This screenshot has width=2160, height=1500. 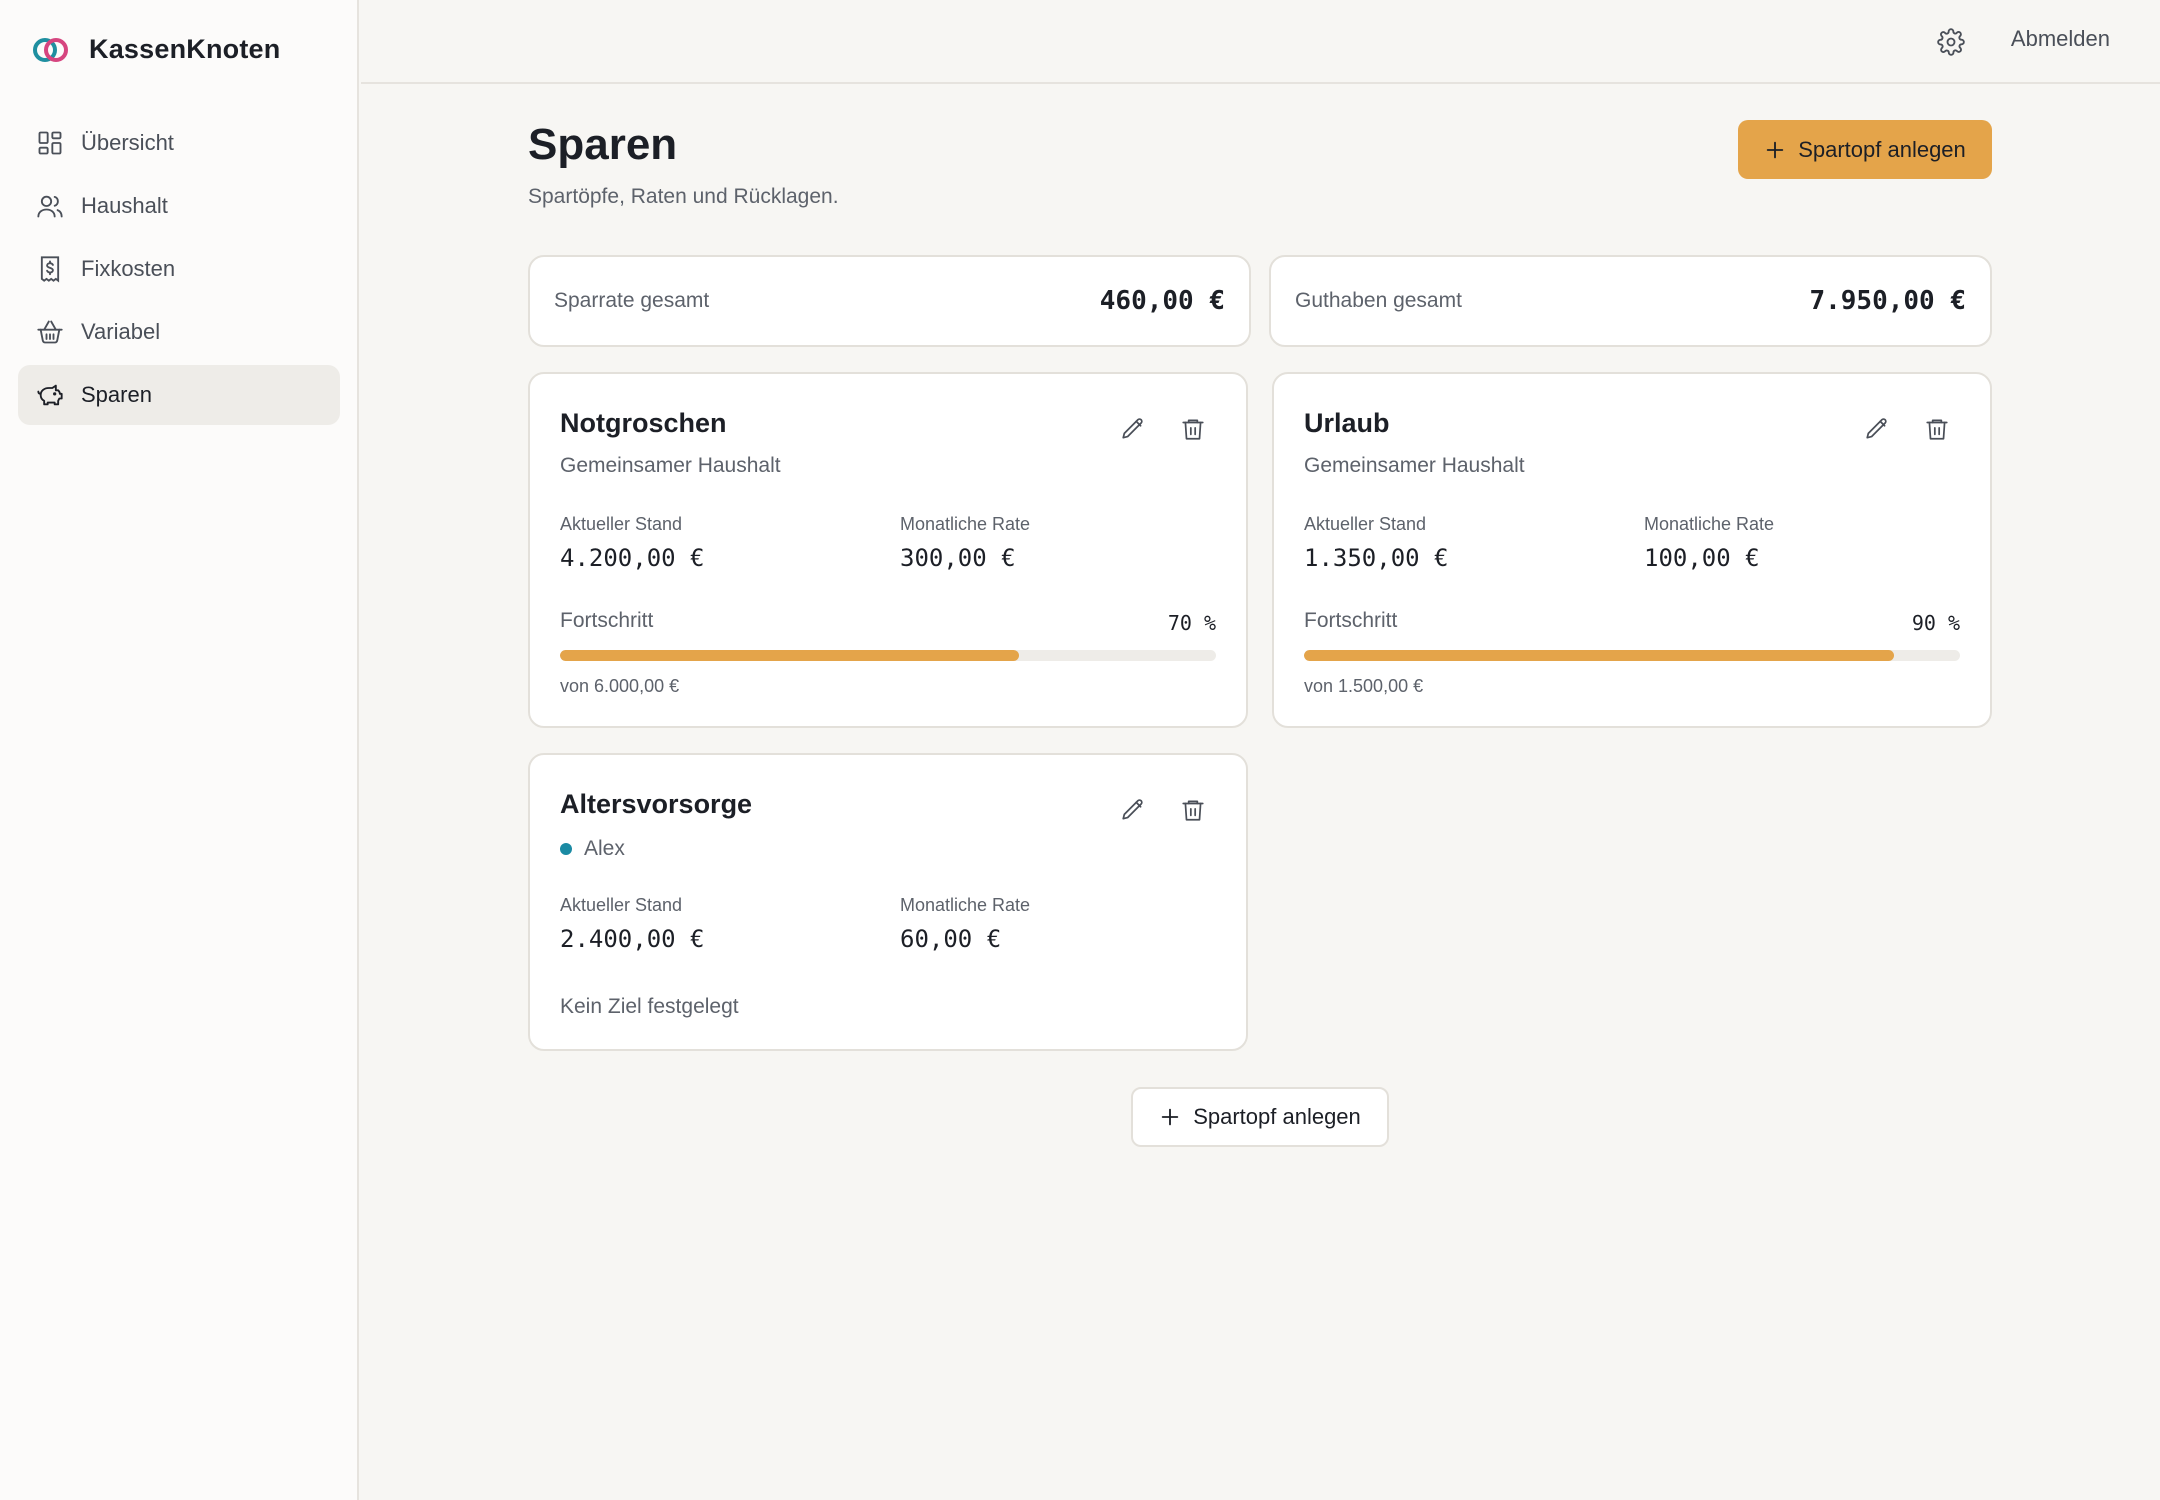 I want to click on receipt-icon, so click(x=50, y=269).